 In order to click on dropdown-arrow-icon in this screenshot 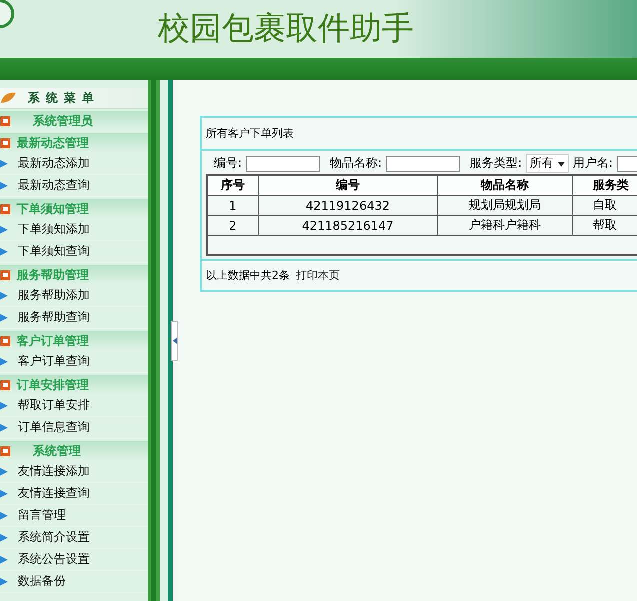, I will do `click(561, 164)`.